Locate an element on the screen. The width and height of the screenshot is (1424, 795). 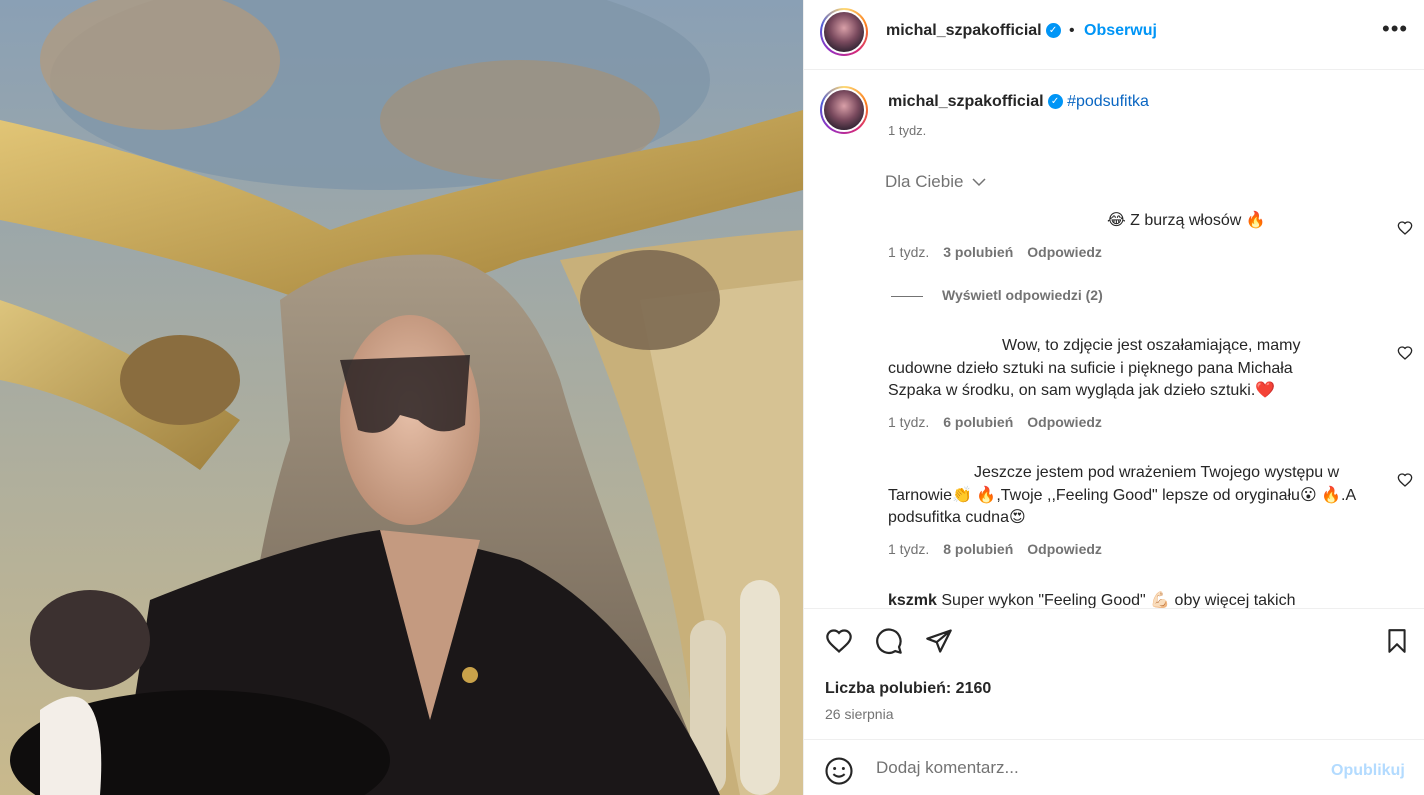
comment-composer: Opublikuj is located at coordinates (1114, 767).